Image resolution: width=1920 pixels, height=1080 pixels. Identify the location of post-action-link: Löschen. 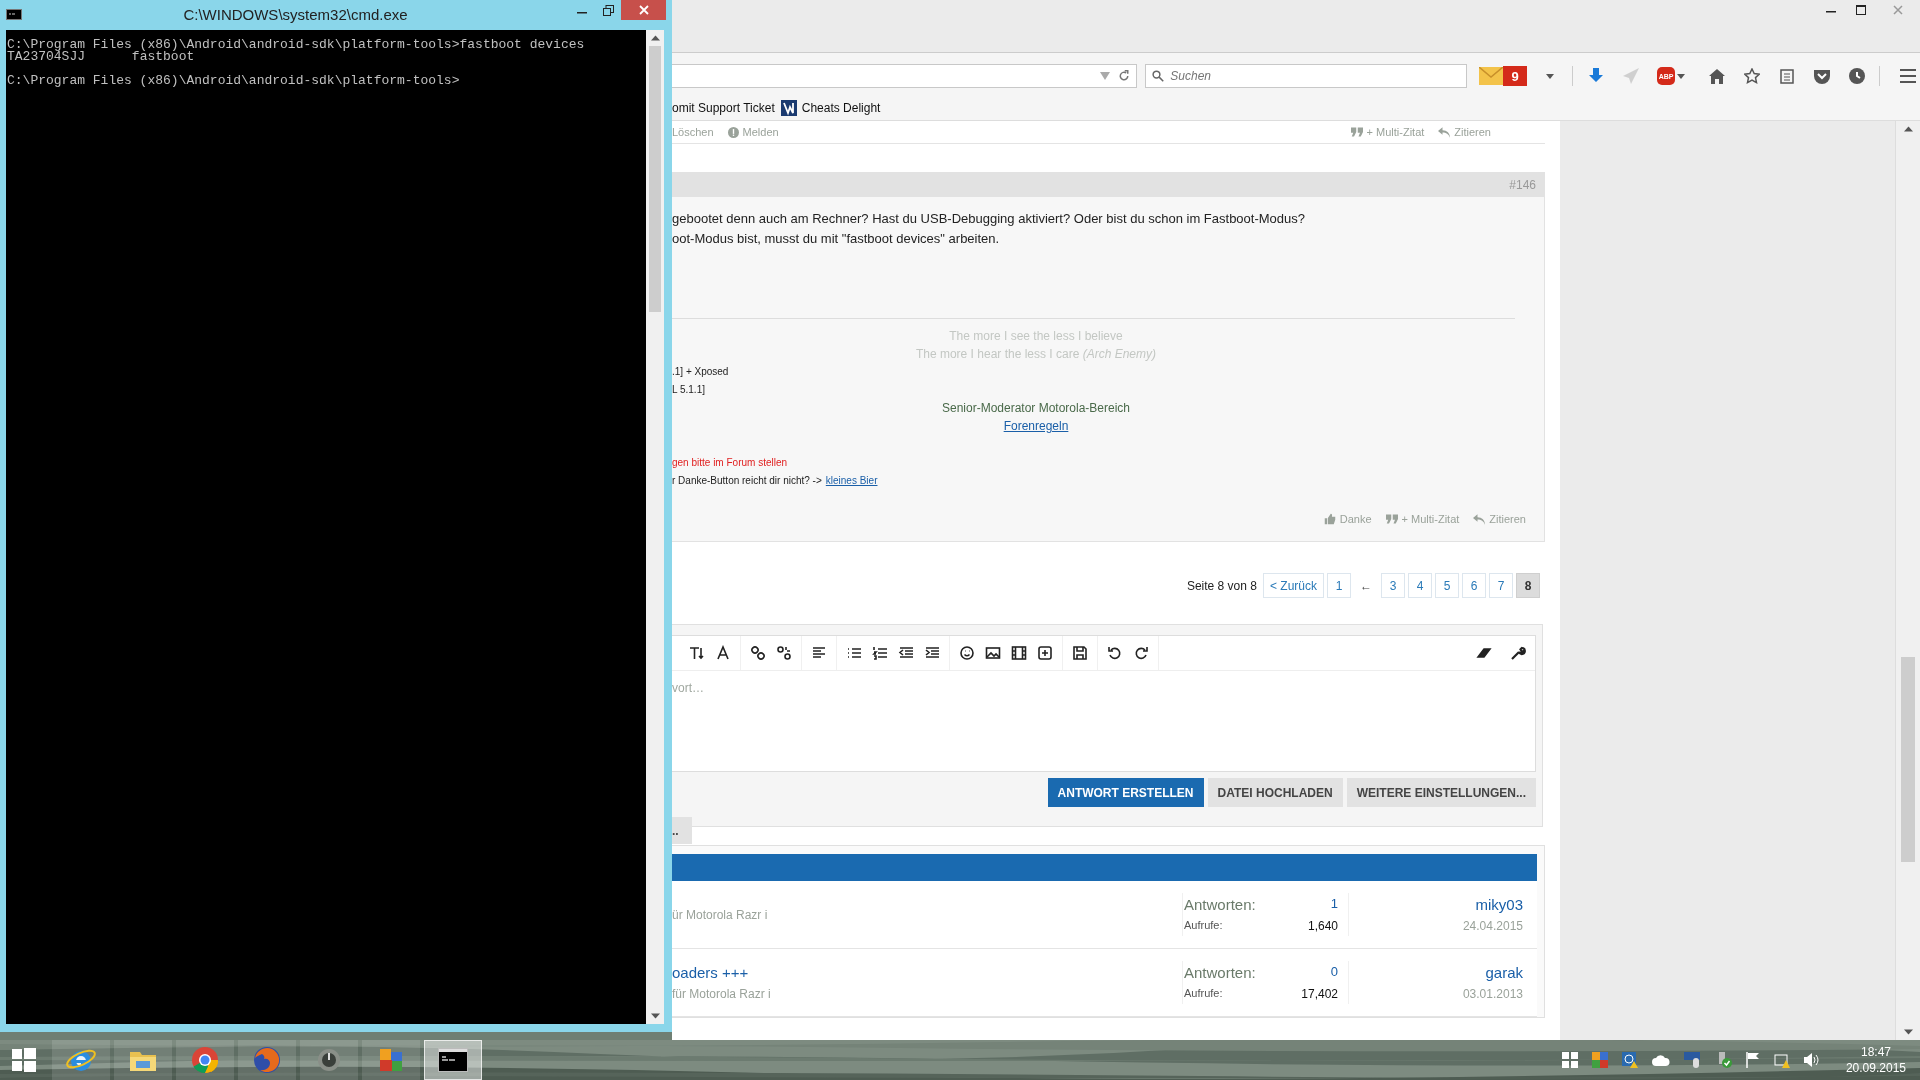
(693, 132).